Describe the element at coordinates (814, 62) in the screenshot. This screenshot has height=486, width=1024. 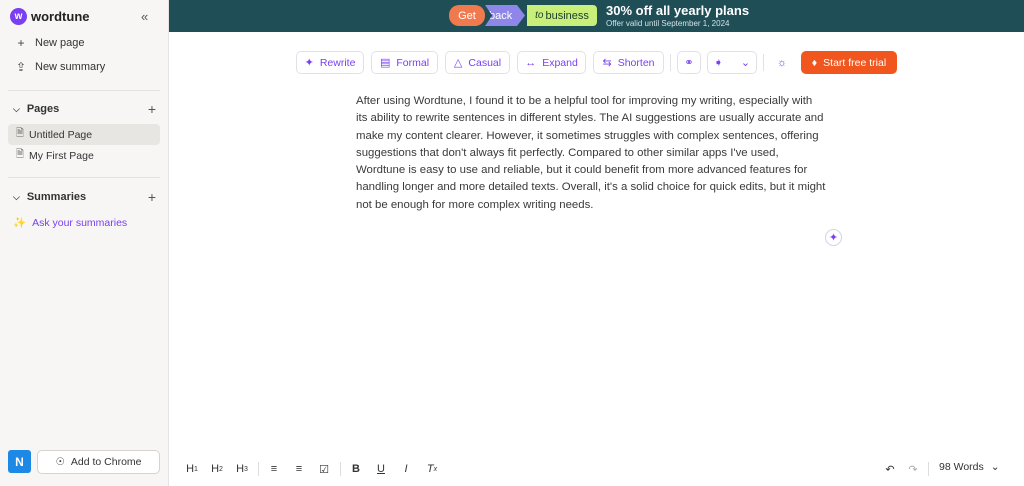
I see `diamond-icon: ♦` at that location.